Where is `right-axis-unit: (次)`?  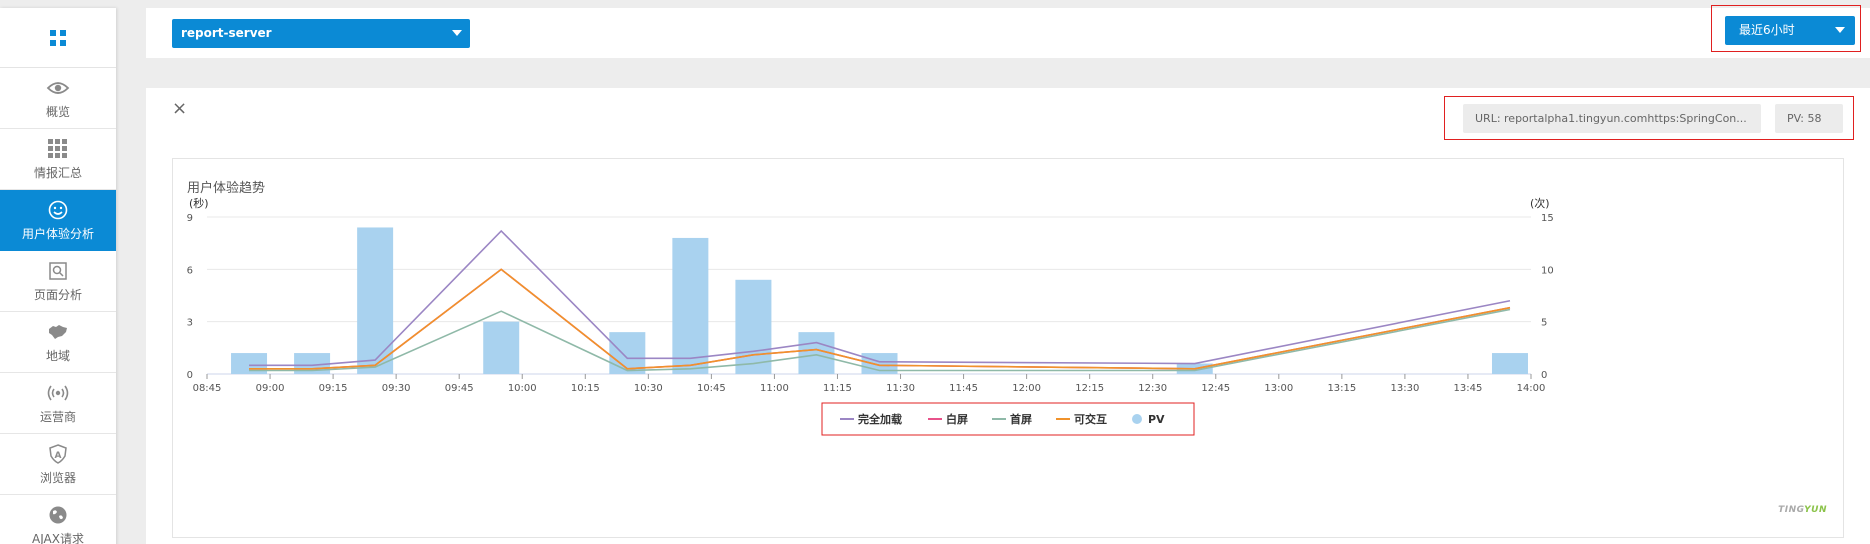 right-axis-unit: (次) is located at coordinates (1540, 203).